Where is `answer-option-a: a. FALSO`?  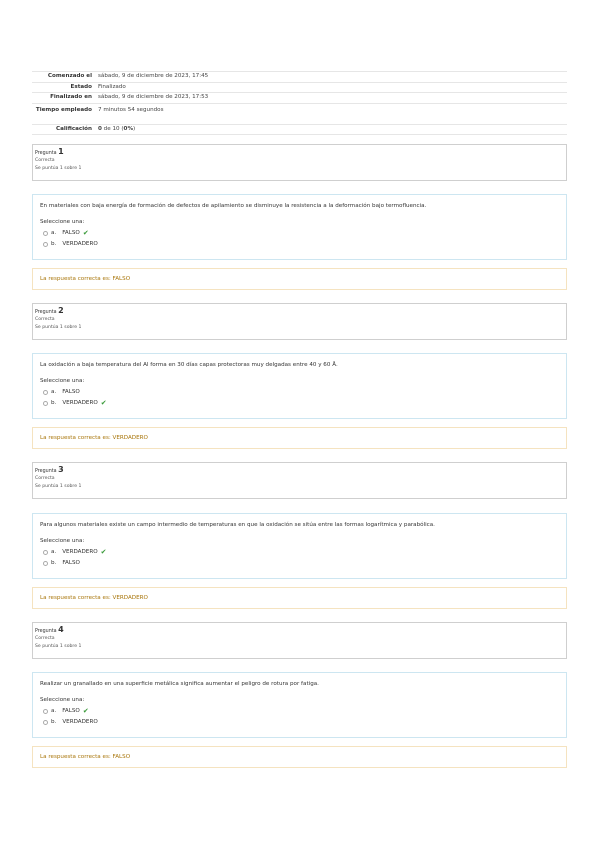 answer-option-a: a. FALSO is located at coordinates (299, 392).